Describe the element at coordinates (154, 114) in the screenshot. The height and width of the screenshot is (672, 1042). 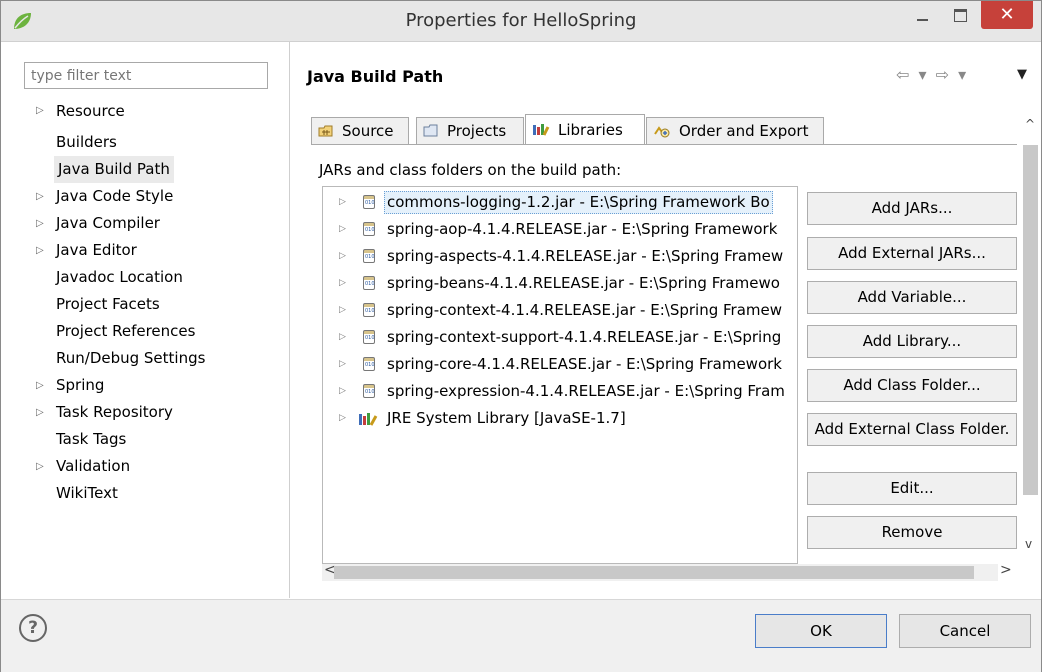
I see `nav-item-resource: ▷ Resource` at that location.